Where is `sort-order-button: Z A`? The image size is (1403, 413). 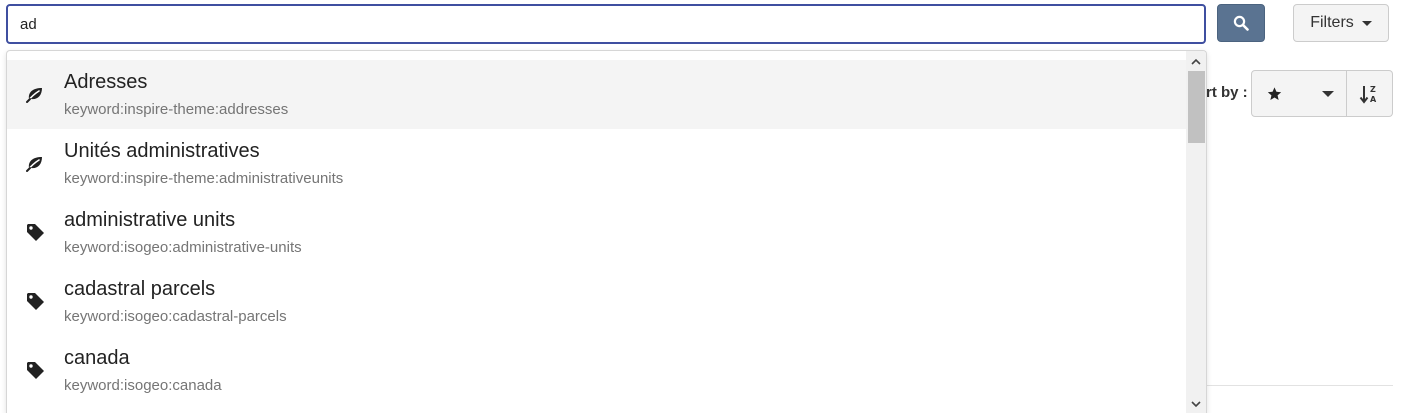
sort-order-button: Z A is located at coordinates (1370, 93).